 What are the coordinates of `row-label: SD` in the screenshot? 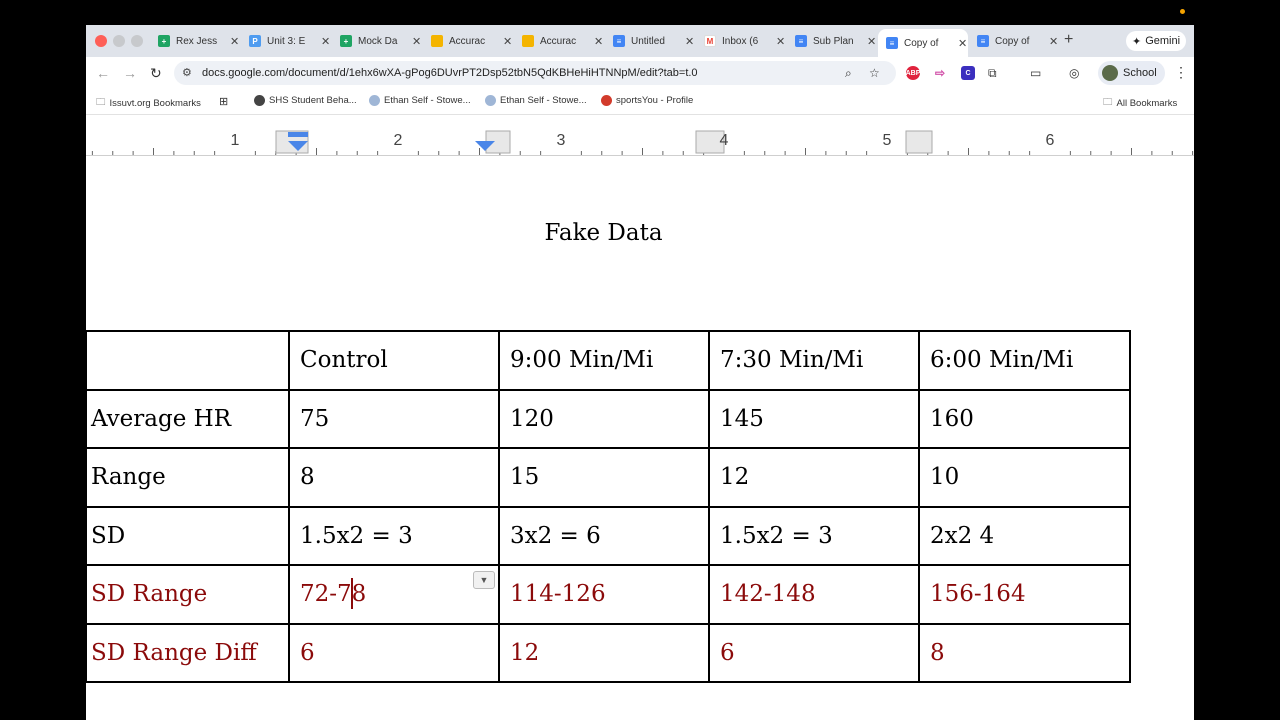 It's located at (188, 535).